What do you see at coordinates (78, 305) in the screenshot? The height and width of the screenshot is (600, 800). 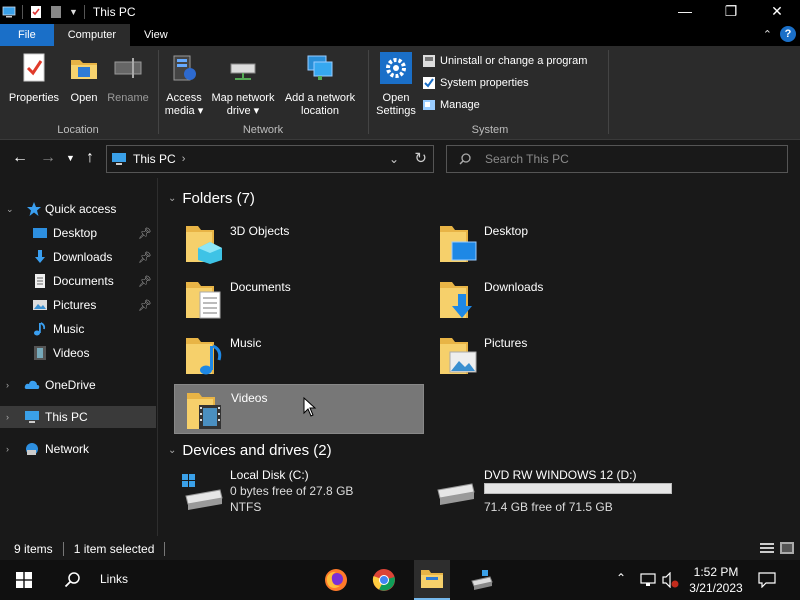 I see `nav-item-pictures: Pictures 📌︎` at bounding box center [78, 305].